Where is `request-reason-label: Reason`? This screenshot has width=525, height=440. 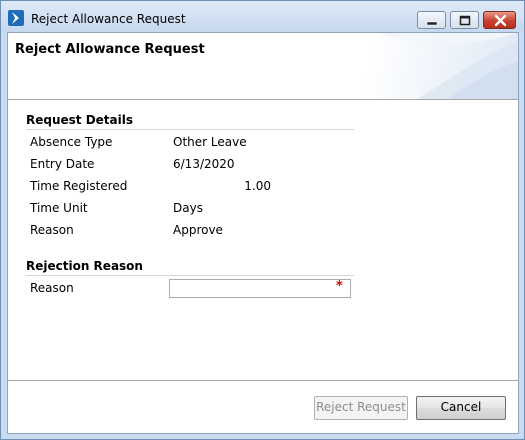 request-reason-label: Reason is located at coordinates (52, 230).